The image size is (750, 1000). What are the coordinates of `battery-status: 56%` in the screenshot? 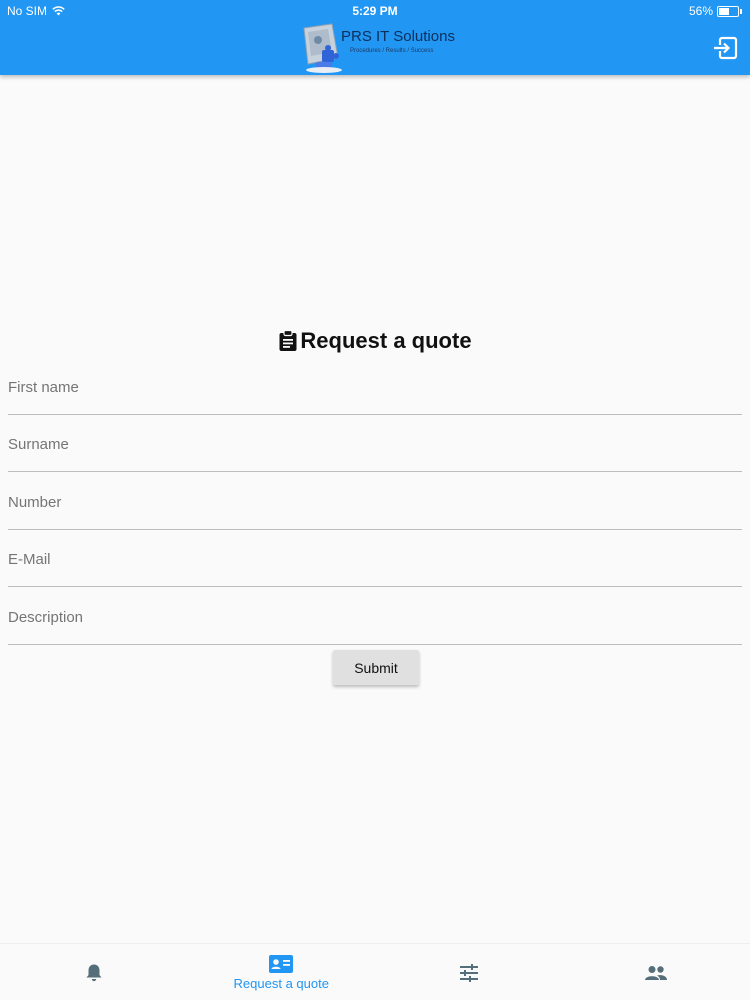 It's located at (715, 11).